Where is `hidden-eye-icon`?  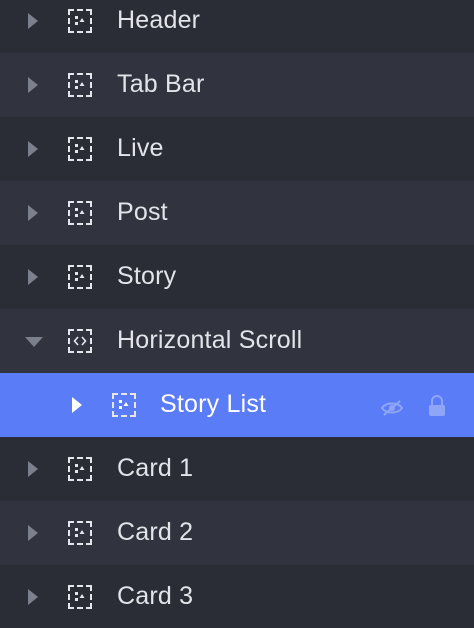
hidden-eye-icon is located at coordinates (392, 410).